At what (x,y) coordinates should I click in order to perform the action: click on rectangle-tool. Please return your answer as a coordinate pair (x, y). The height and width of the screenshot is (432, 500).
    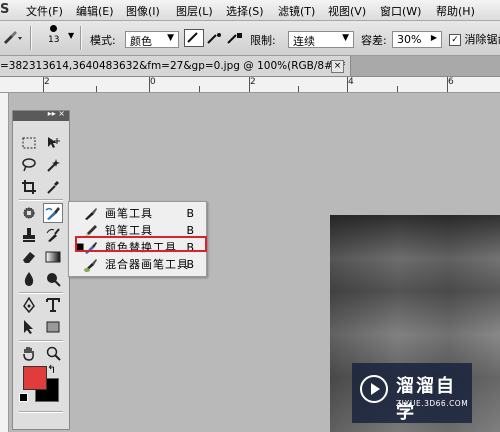
    Looking at the image, I should click on (53, 327).